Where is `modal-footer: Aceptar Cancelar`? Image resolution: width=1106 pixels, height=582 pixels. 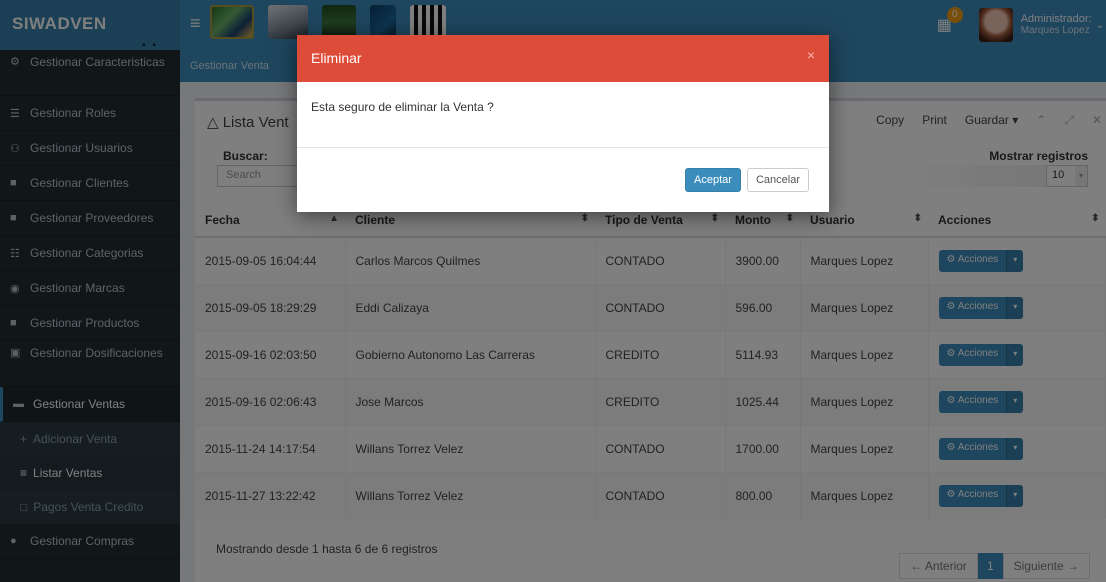 modal-footer: Aceptar Cancelar is located at coordinates (563, 180).